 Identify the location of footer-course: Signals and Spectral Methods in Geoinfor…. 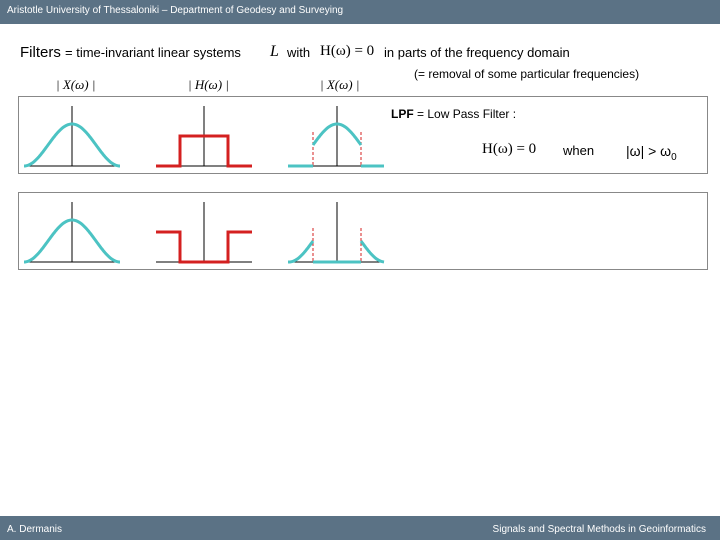
(599, 529).